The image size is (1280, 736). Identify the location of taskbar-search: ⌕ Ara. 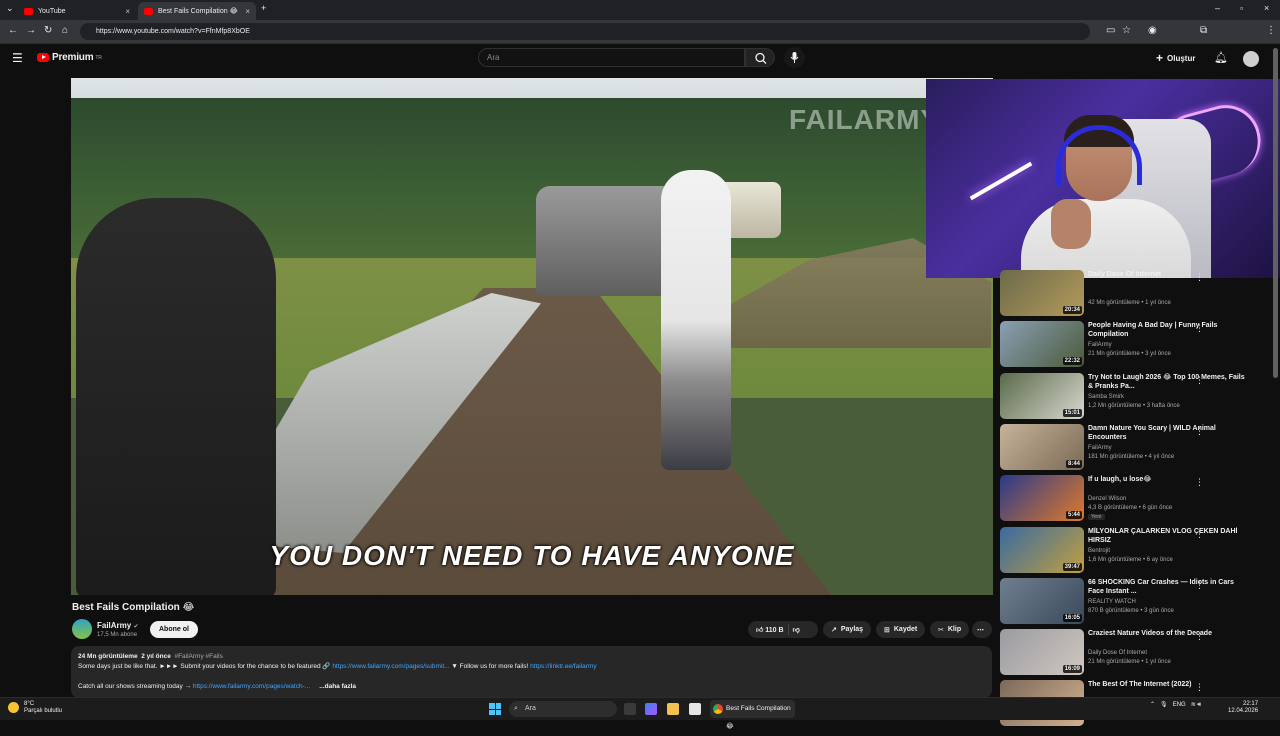
(563, 709).